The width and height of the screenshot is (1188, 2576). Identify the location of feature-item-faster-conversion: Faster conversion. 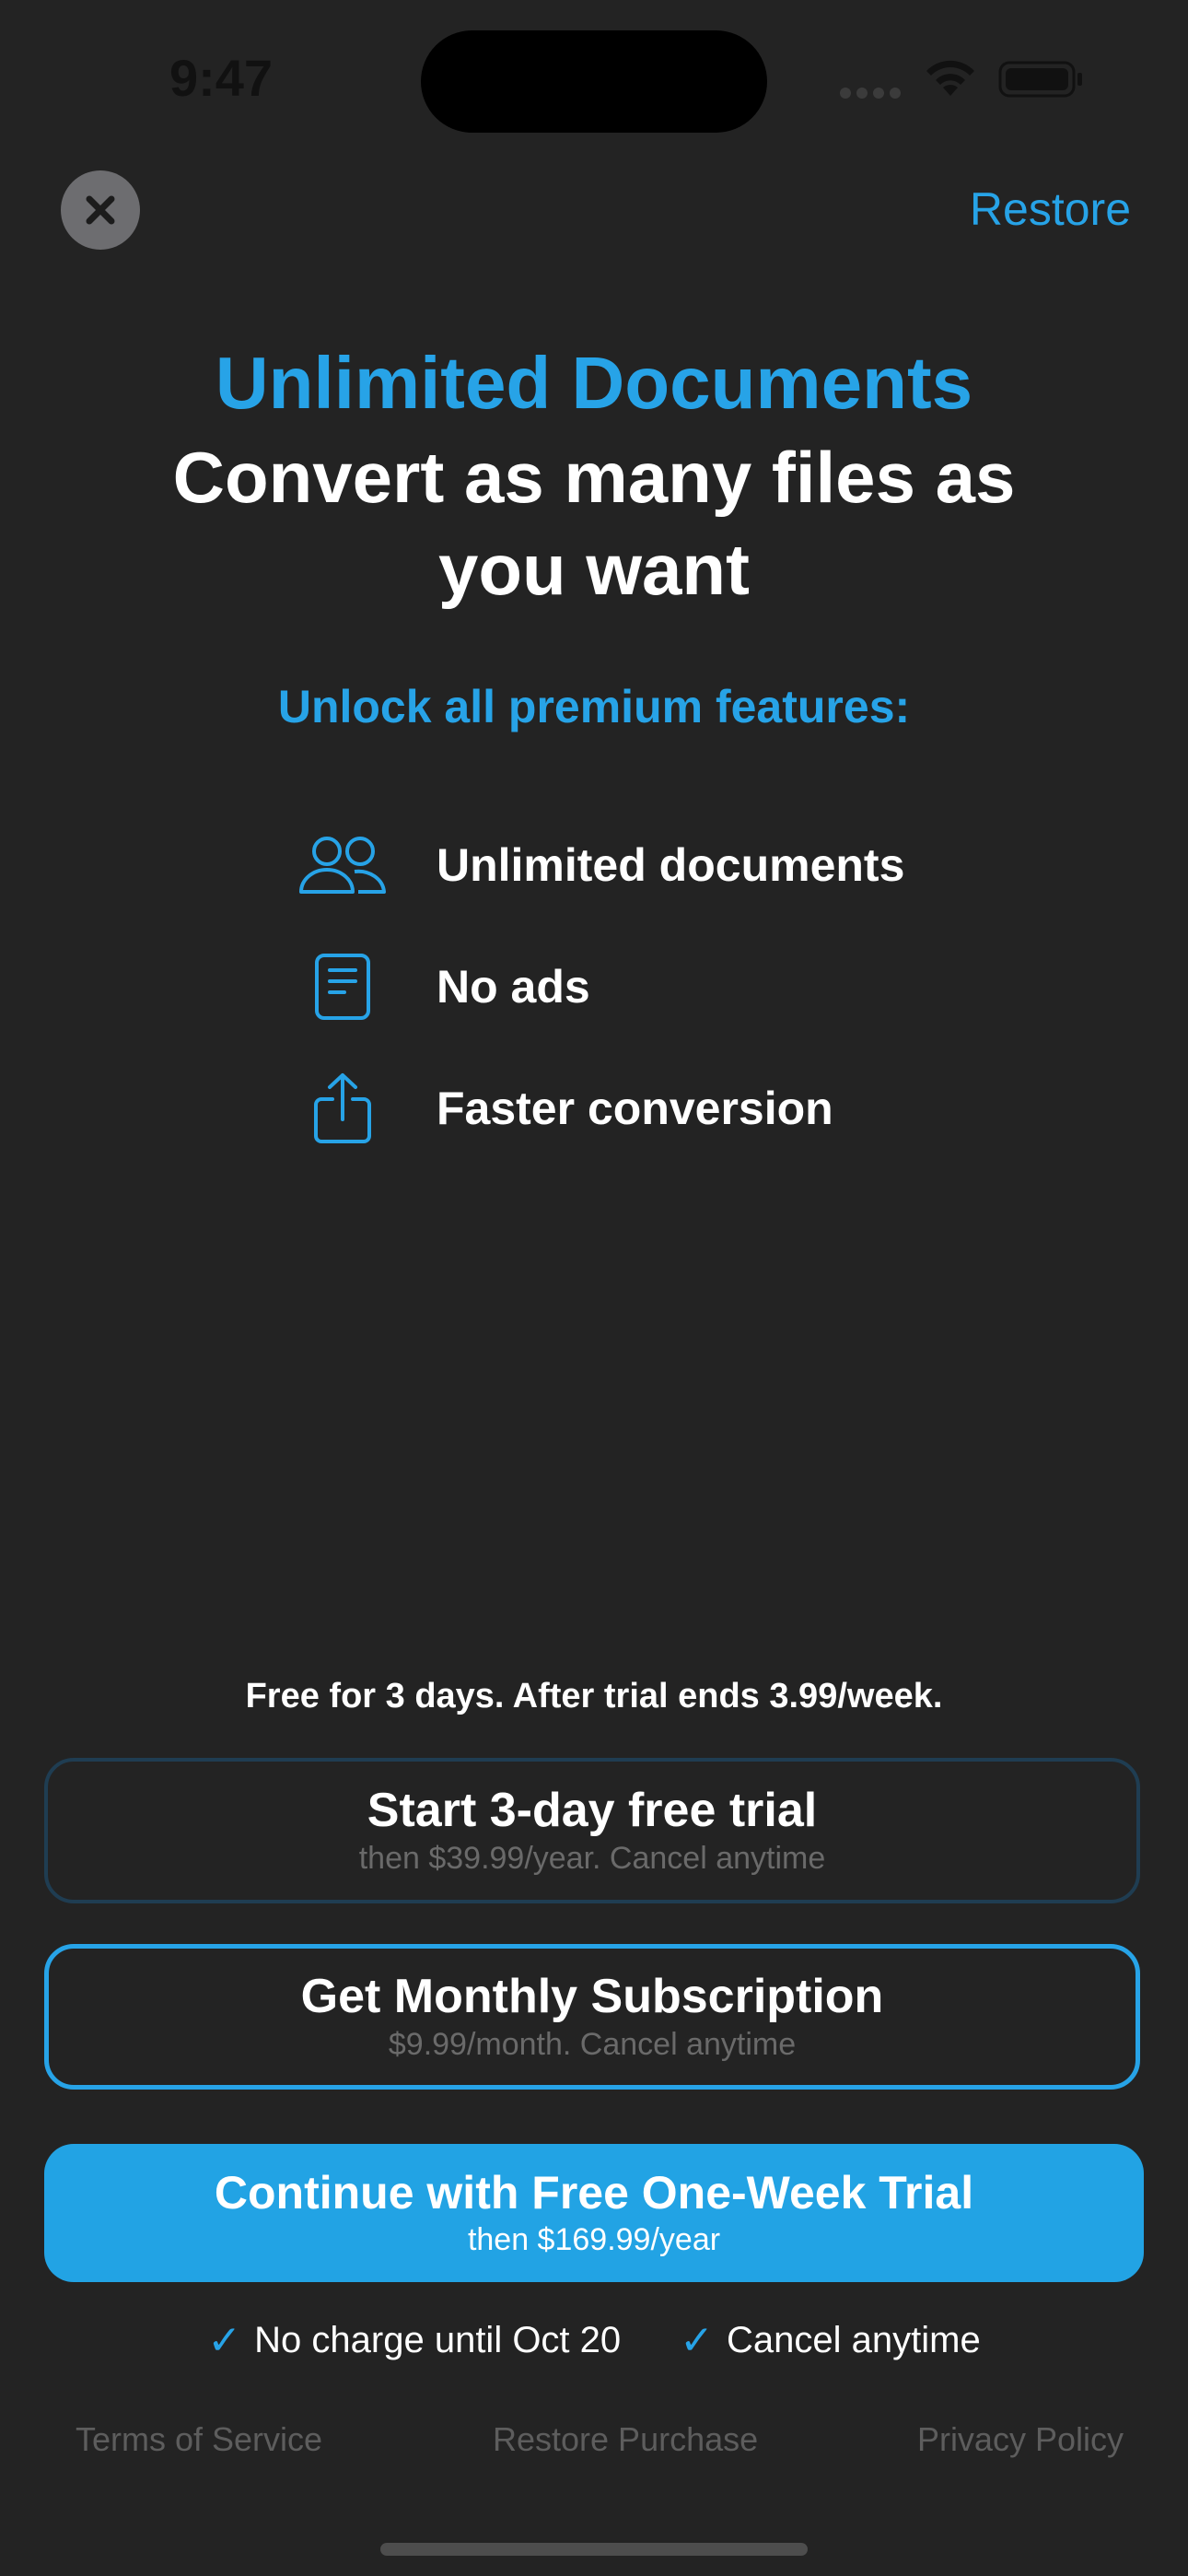
(564, 1108).